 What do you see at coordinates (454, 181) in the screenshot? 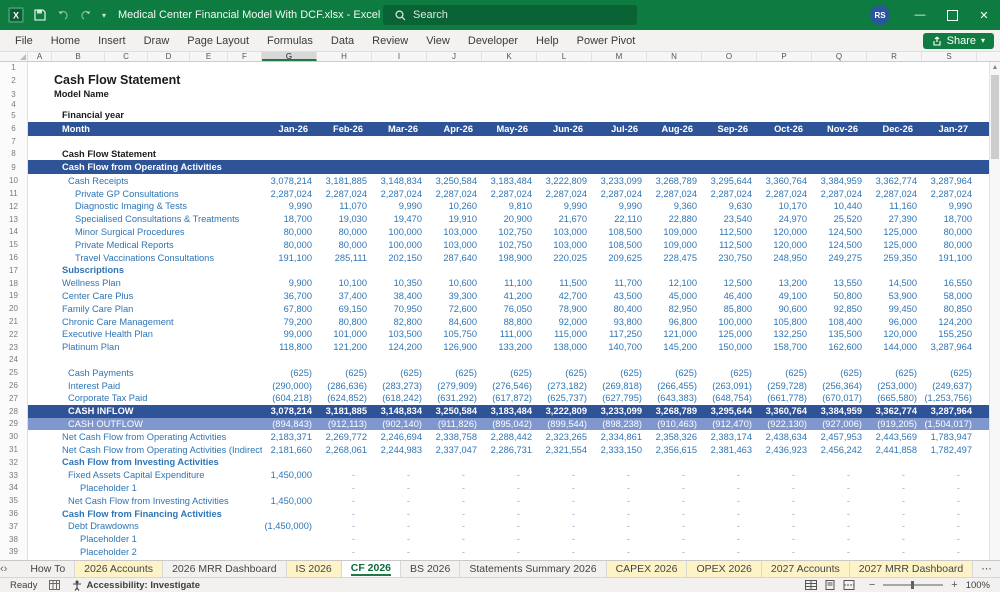
I see `cell-value: 3,250,584` at bounding box center [454, 181].